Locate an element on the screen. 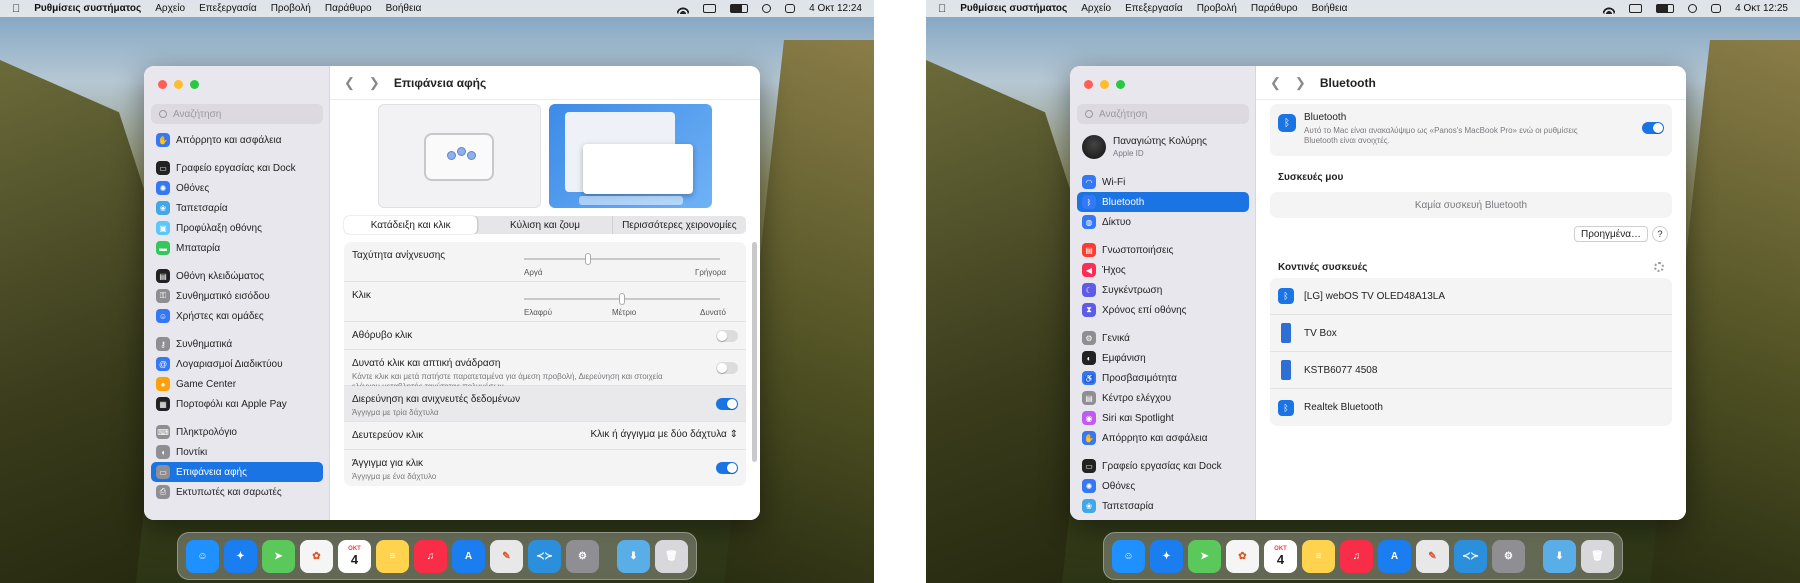 Image resolution: width=1800 pixels, height=583 pixels. sidebar-item: ◉ Siri και Spotlight is located at coordinates (1163, 418).